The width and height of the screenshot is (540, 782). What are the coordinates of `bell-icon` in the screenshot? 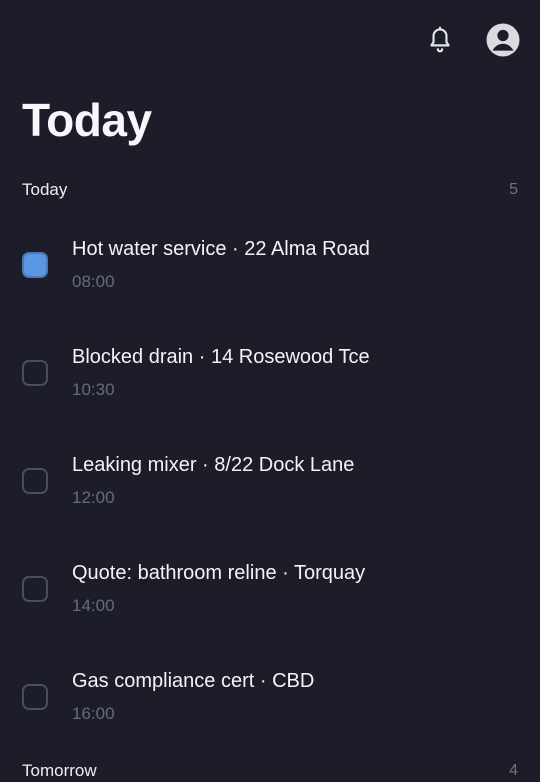 It's located at (440, 39).